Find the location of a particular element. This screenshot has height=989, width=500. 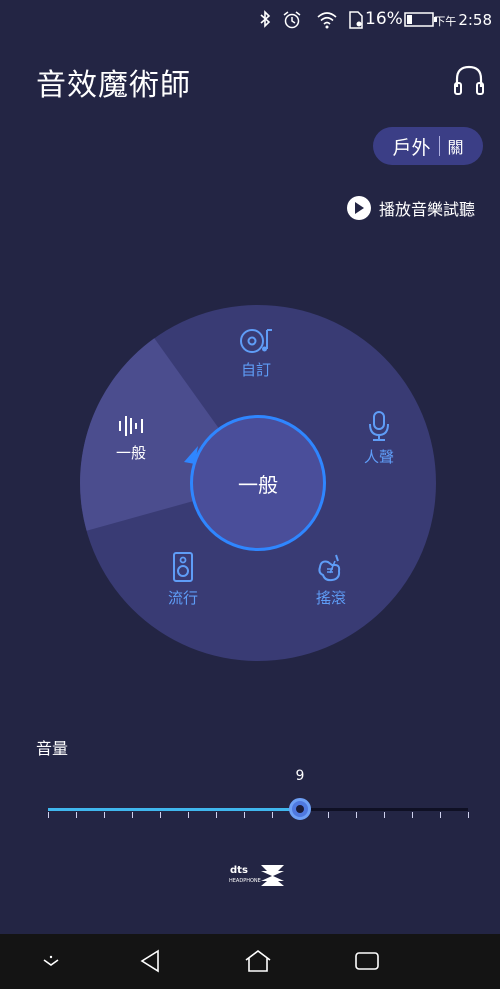

dts-headphone-x-logo: dts HEADPHONE is located at coordinates (256, 875).